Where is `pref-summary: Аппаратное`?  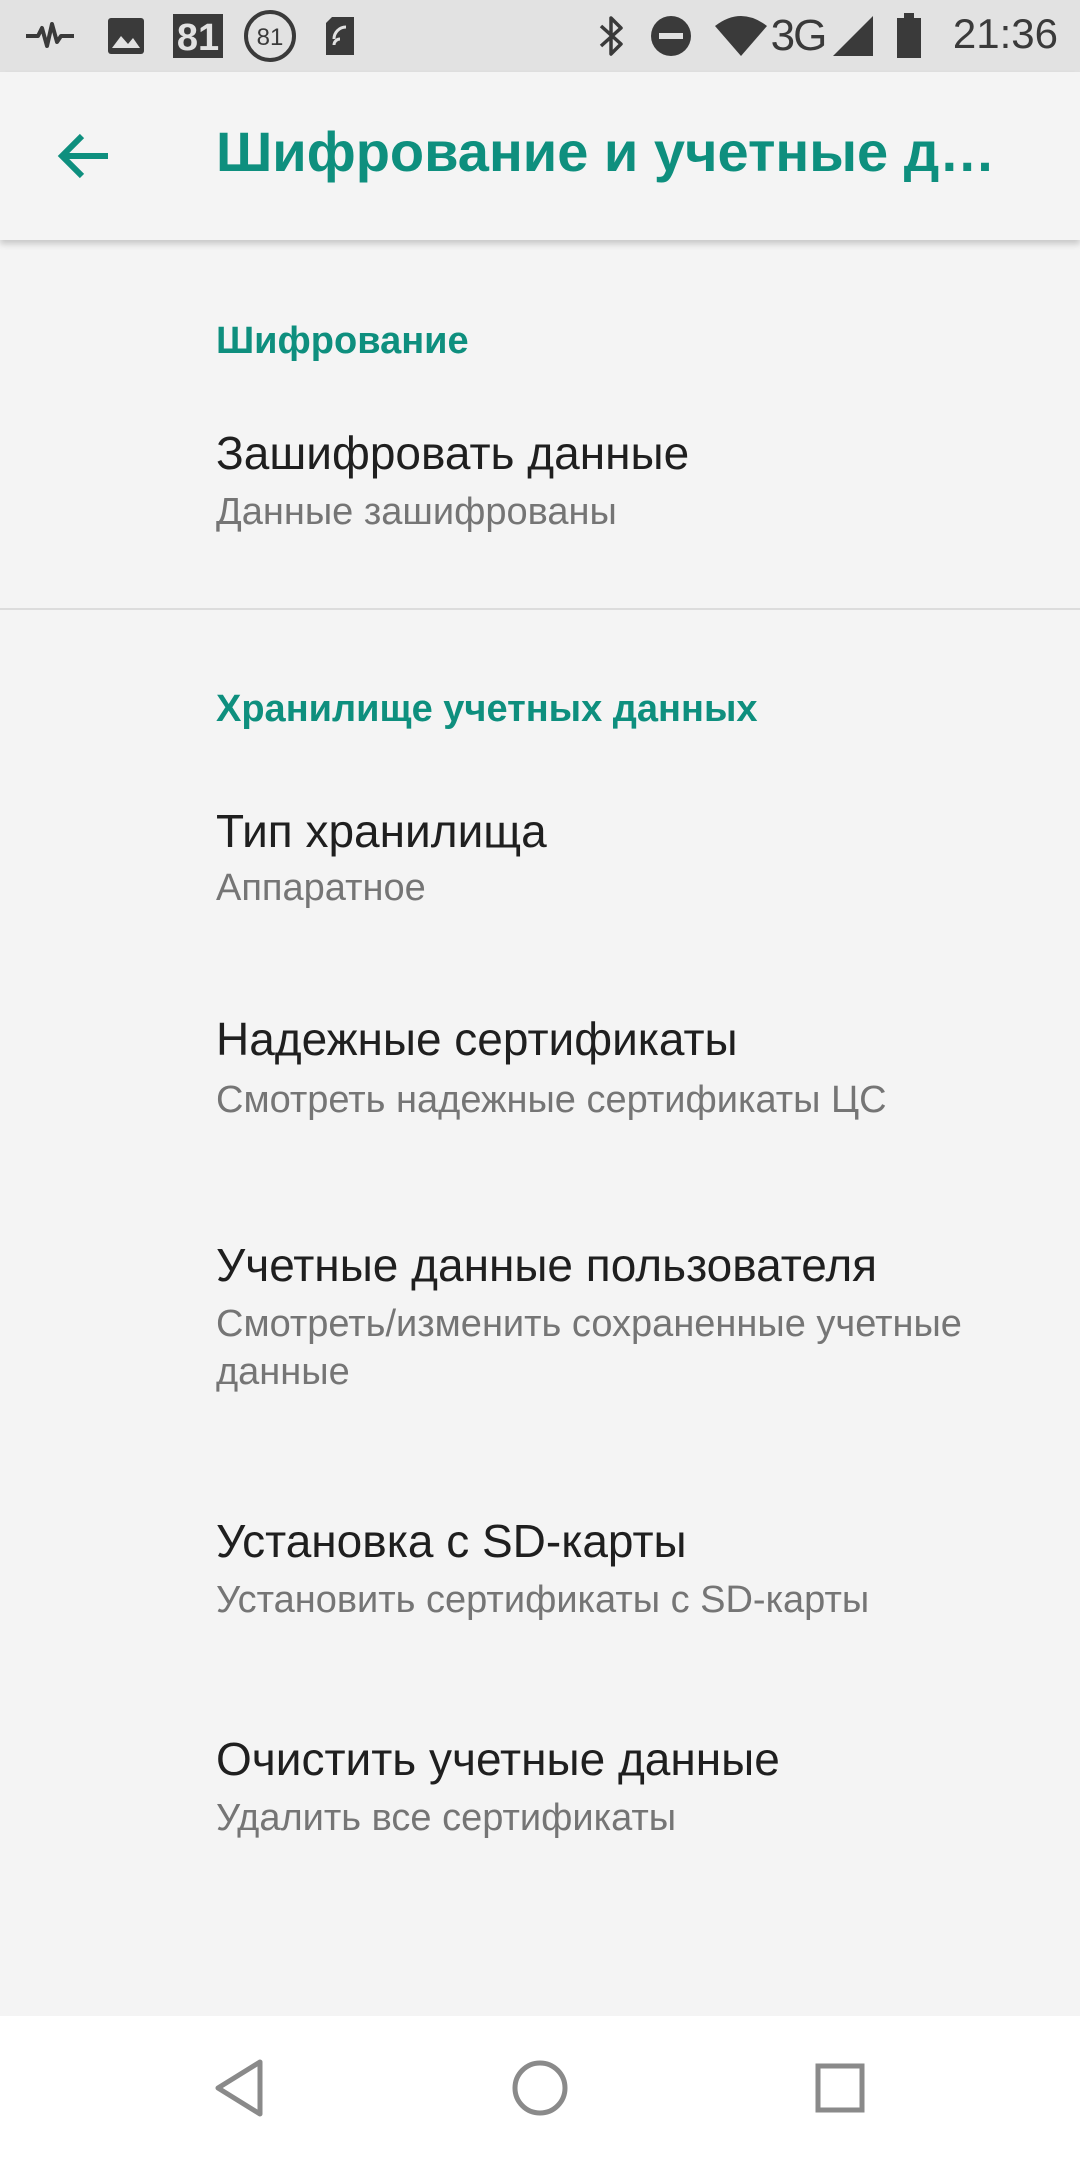
pref-summary: Аппаратное is located at coordinates (321, 888).